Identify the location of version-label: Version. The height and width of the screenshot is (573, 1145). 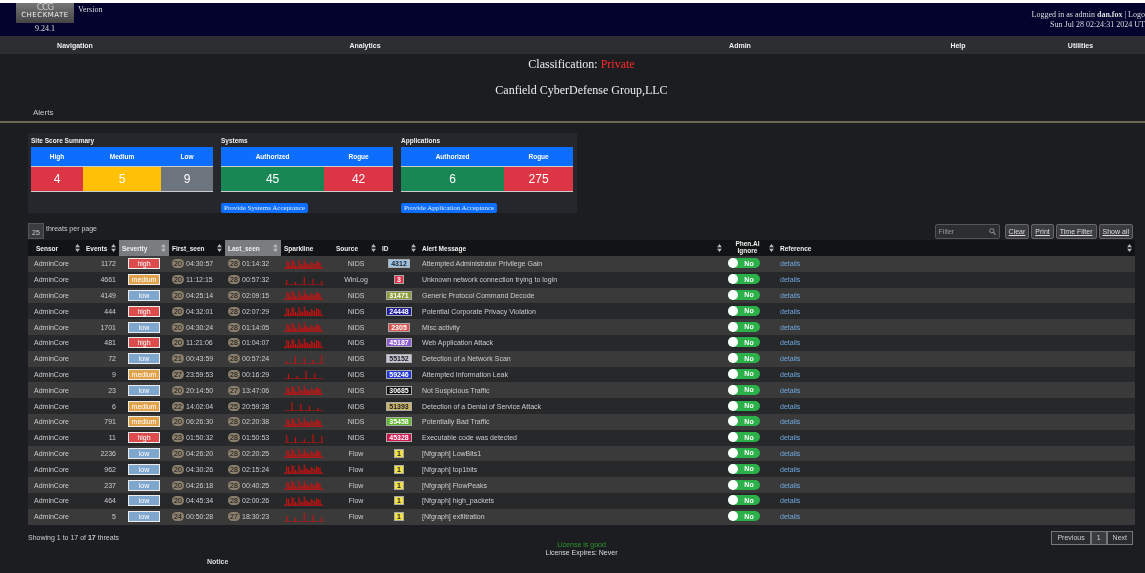
(90, 9).